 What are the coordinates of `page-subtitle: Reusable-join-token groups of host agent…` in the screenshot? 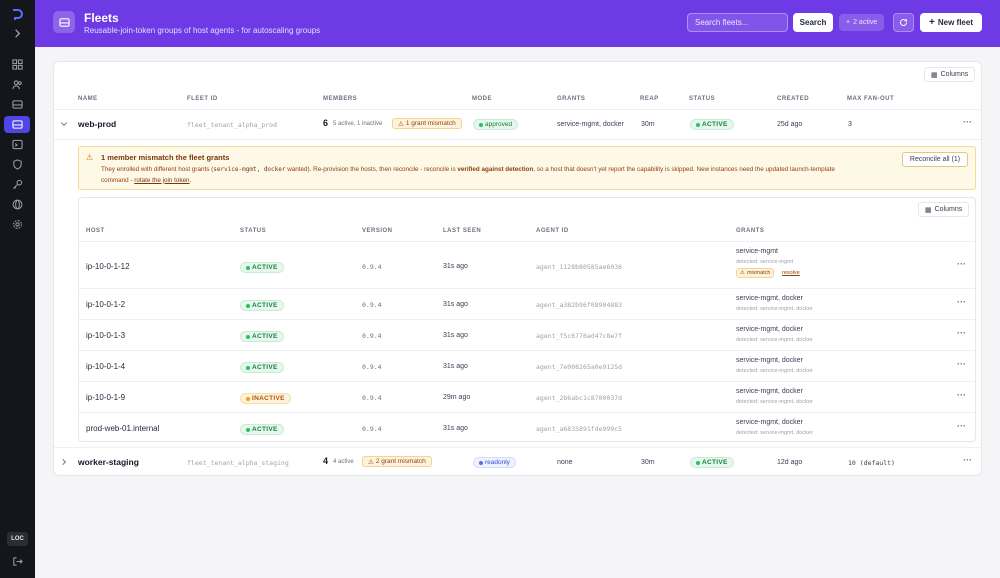 It's located at (202, 30).